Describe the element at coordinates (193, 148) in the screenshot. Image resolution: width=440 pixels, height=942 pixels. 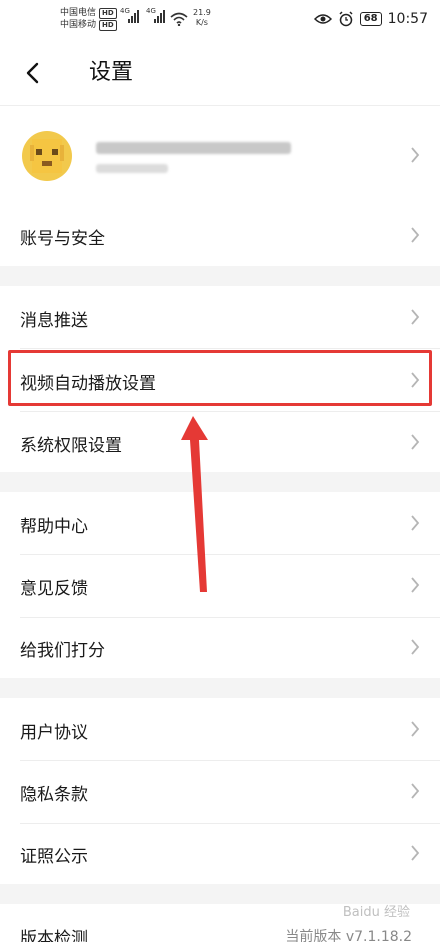
I see `profile-name-blurred` at that location.